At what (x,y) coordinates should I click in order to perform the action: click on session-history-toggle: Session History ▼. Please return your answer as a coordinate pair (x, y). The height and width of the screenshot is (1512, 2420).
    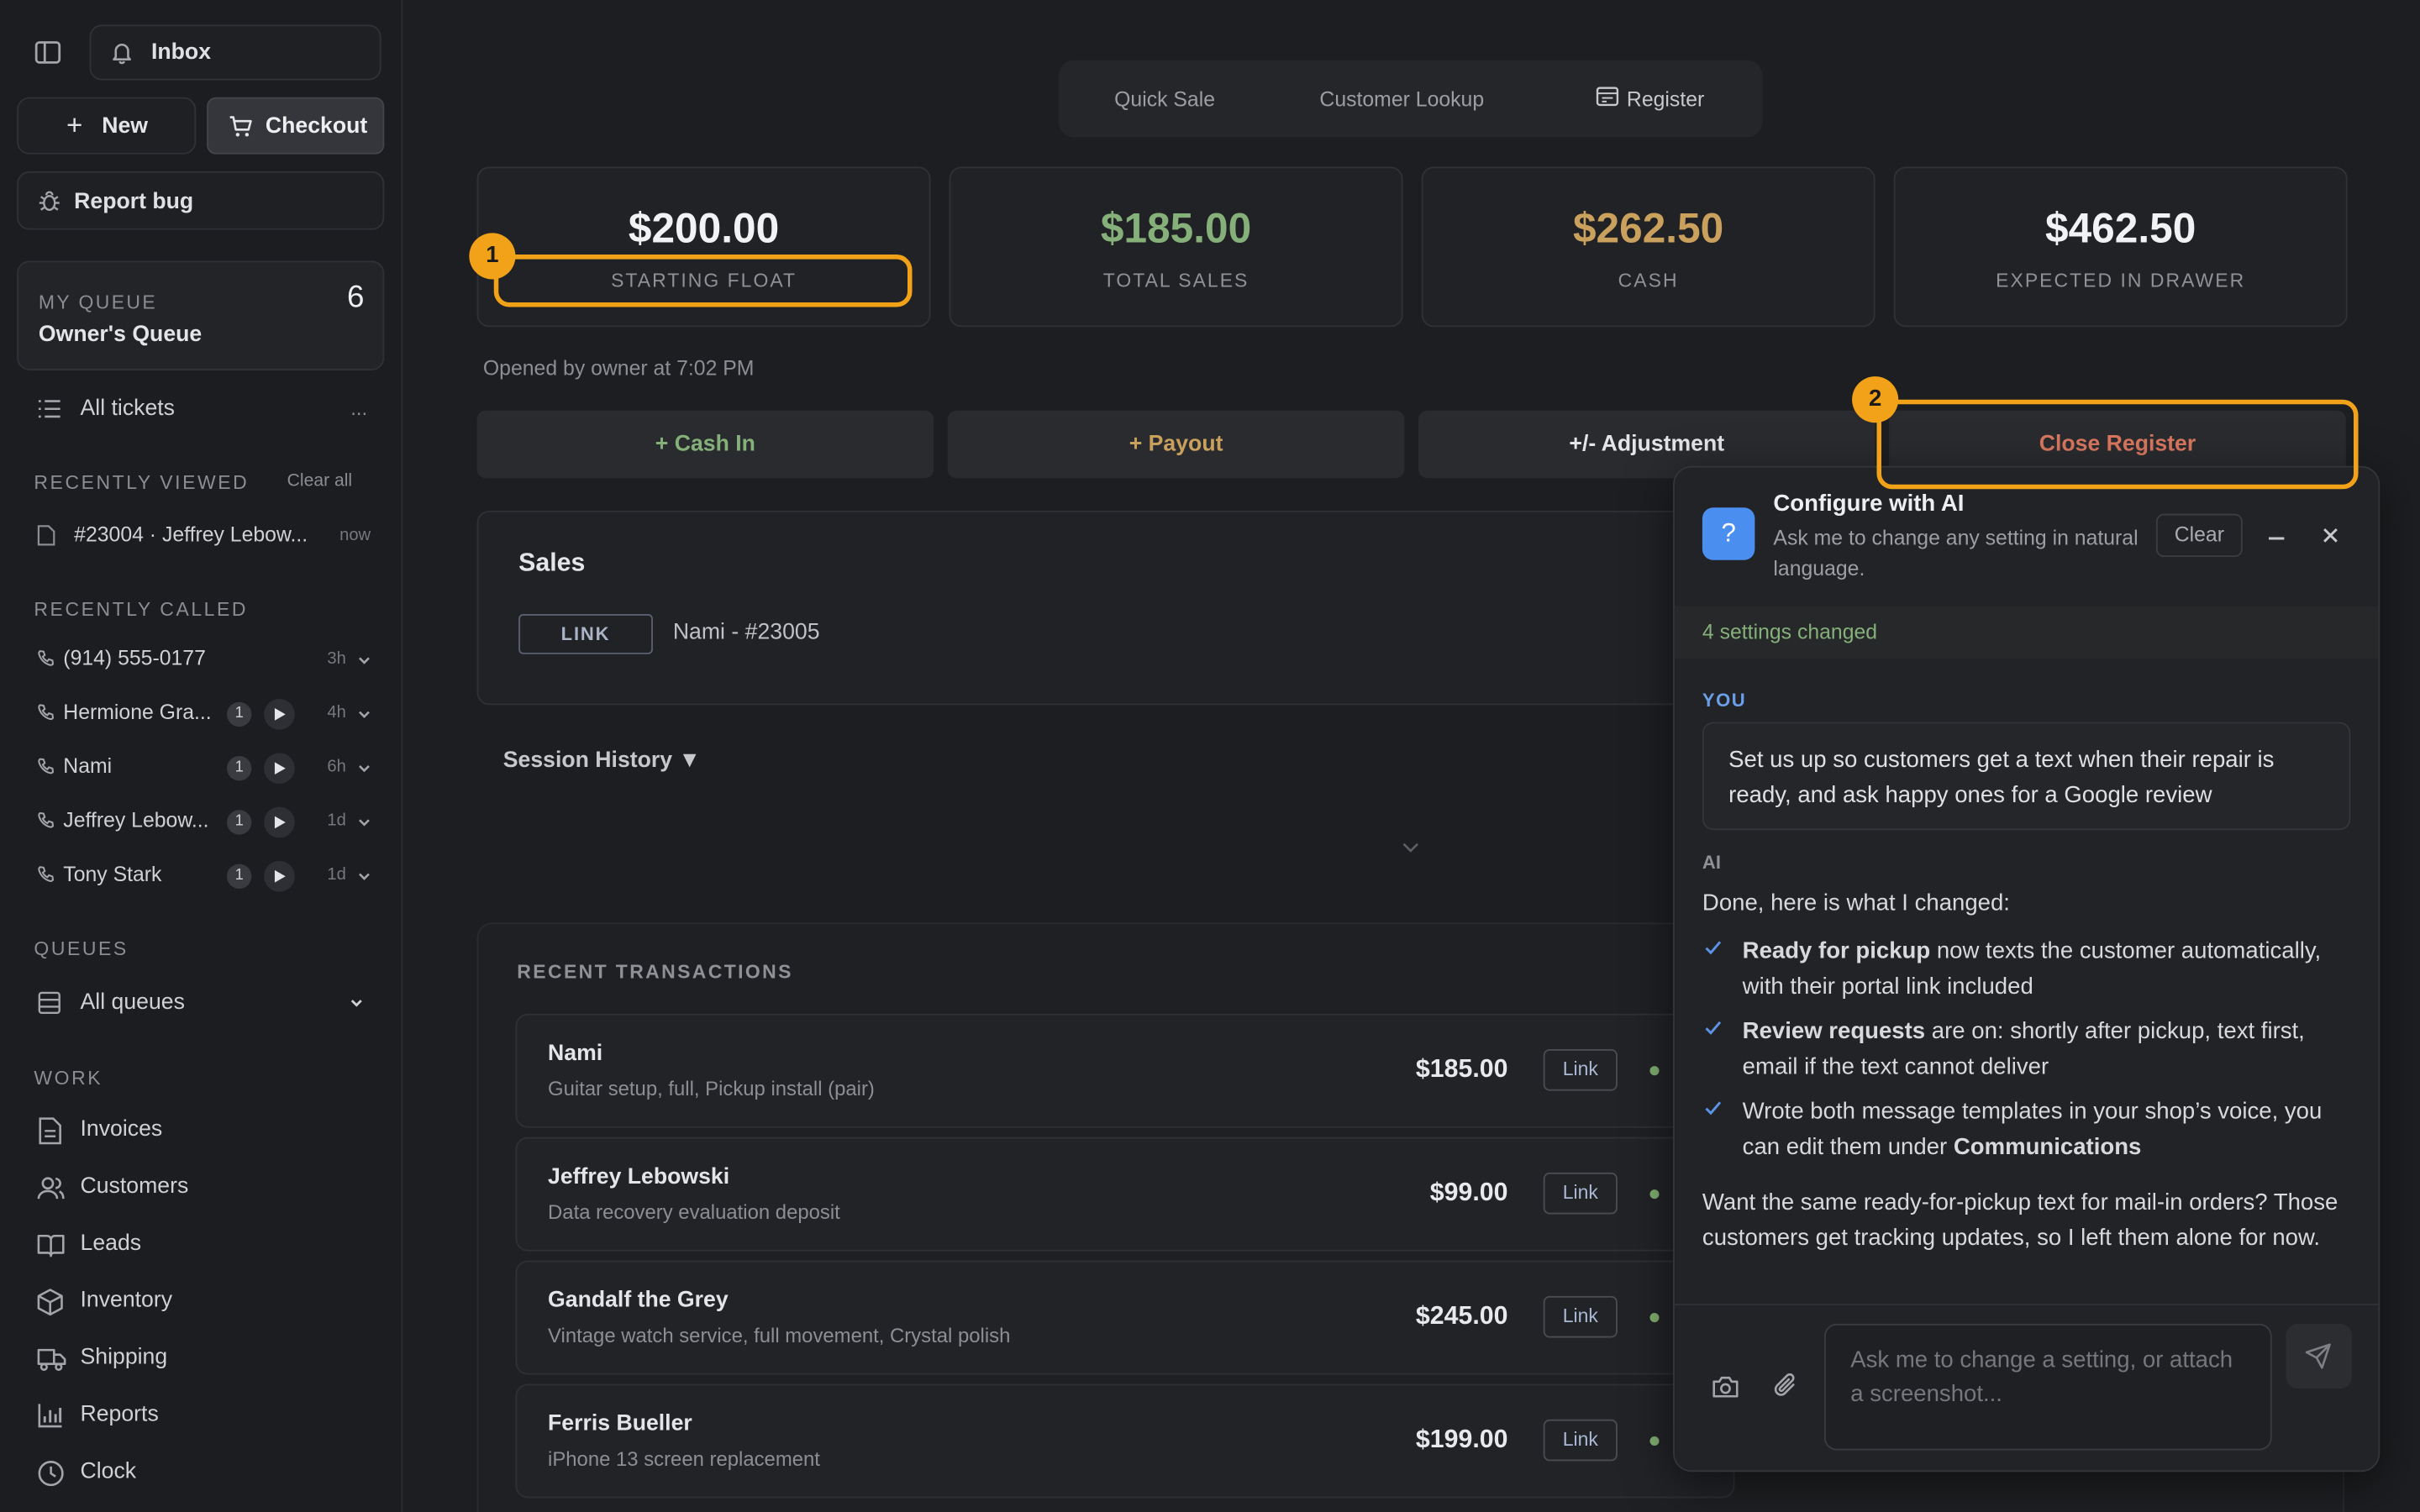
    Looking at the image, I should click on (602, 760).